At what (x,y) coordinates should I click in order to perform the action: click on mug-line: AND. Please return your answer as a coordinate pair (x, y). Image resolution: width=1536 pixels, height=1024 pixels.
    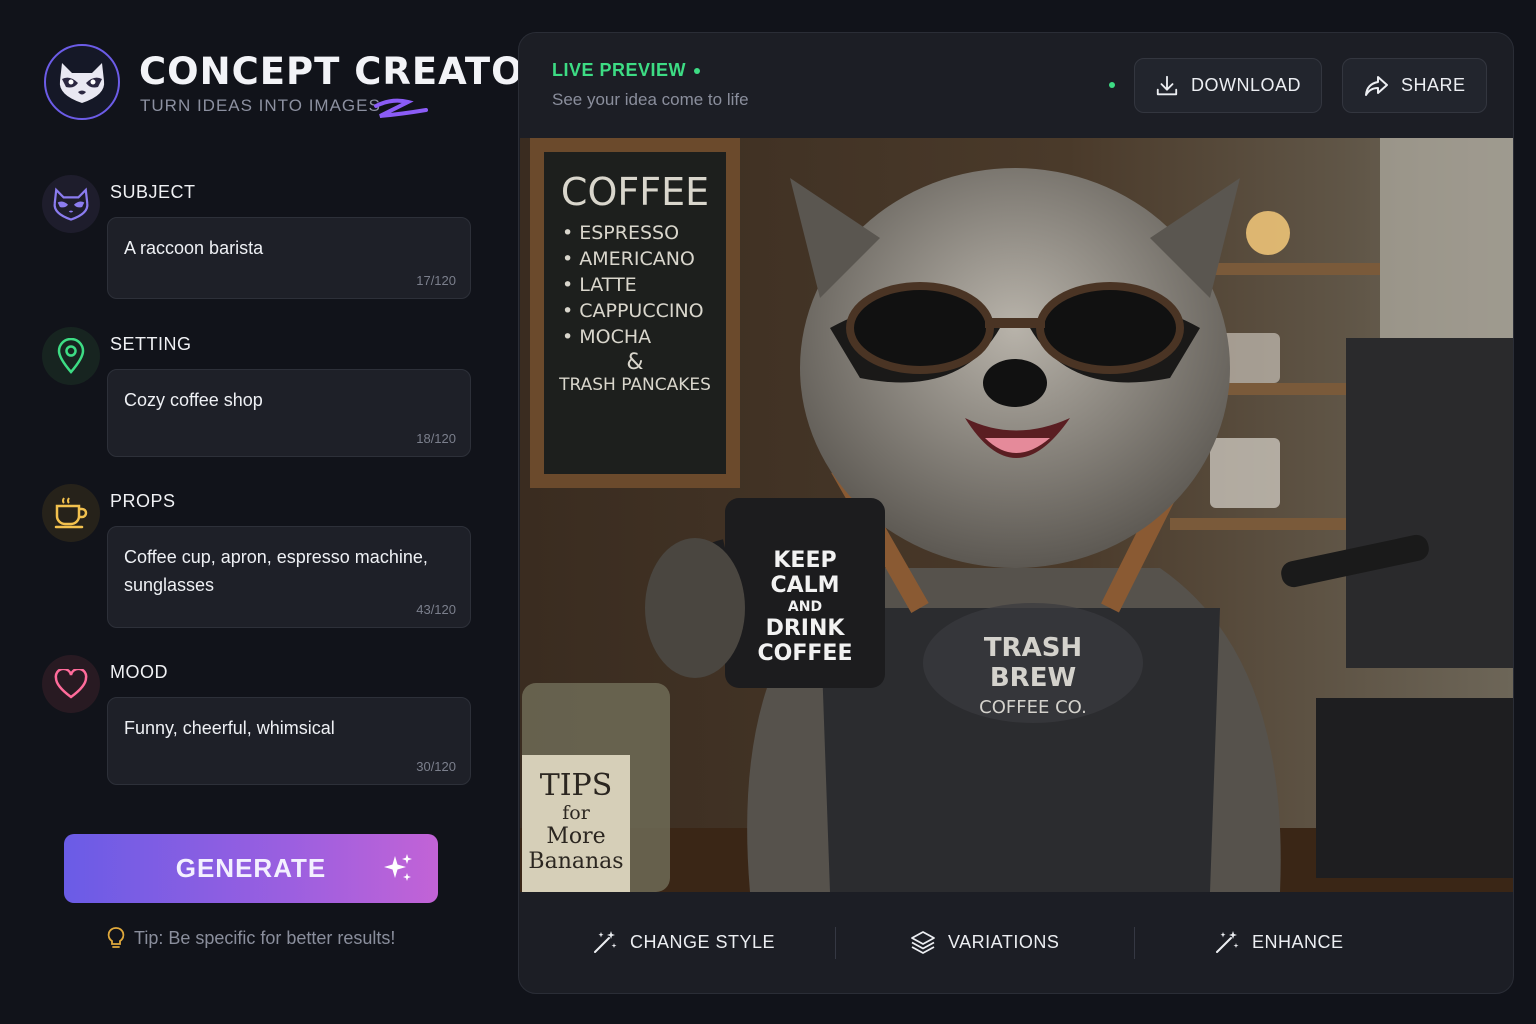
    Looking at the image, I should click on (805, 607).